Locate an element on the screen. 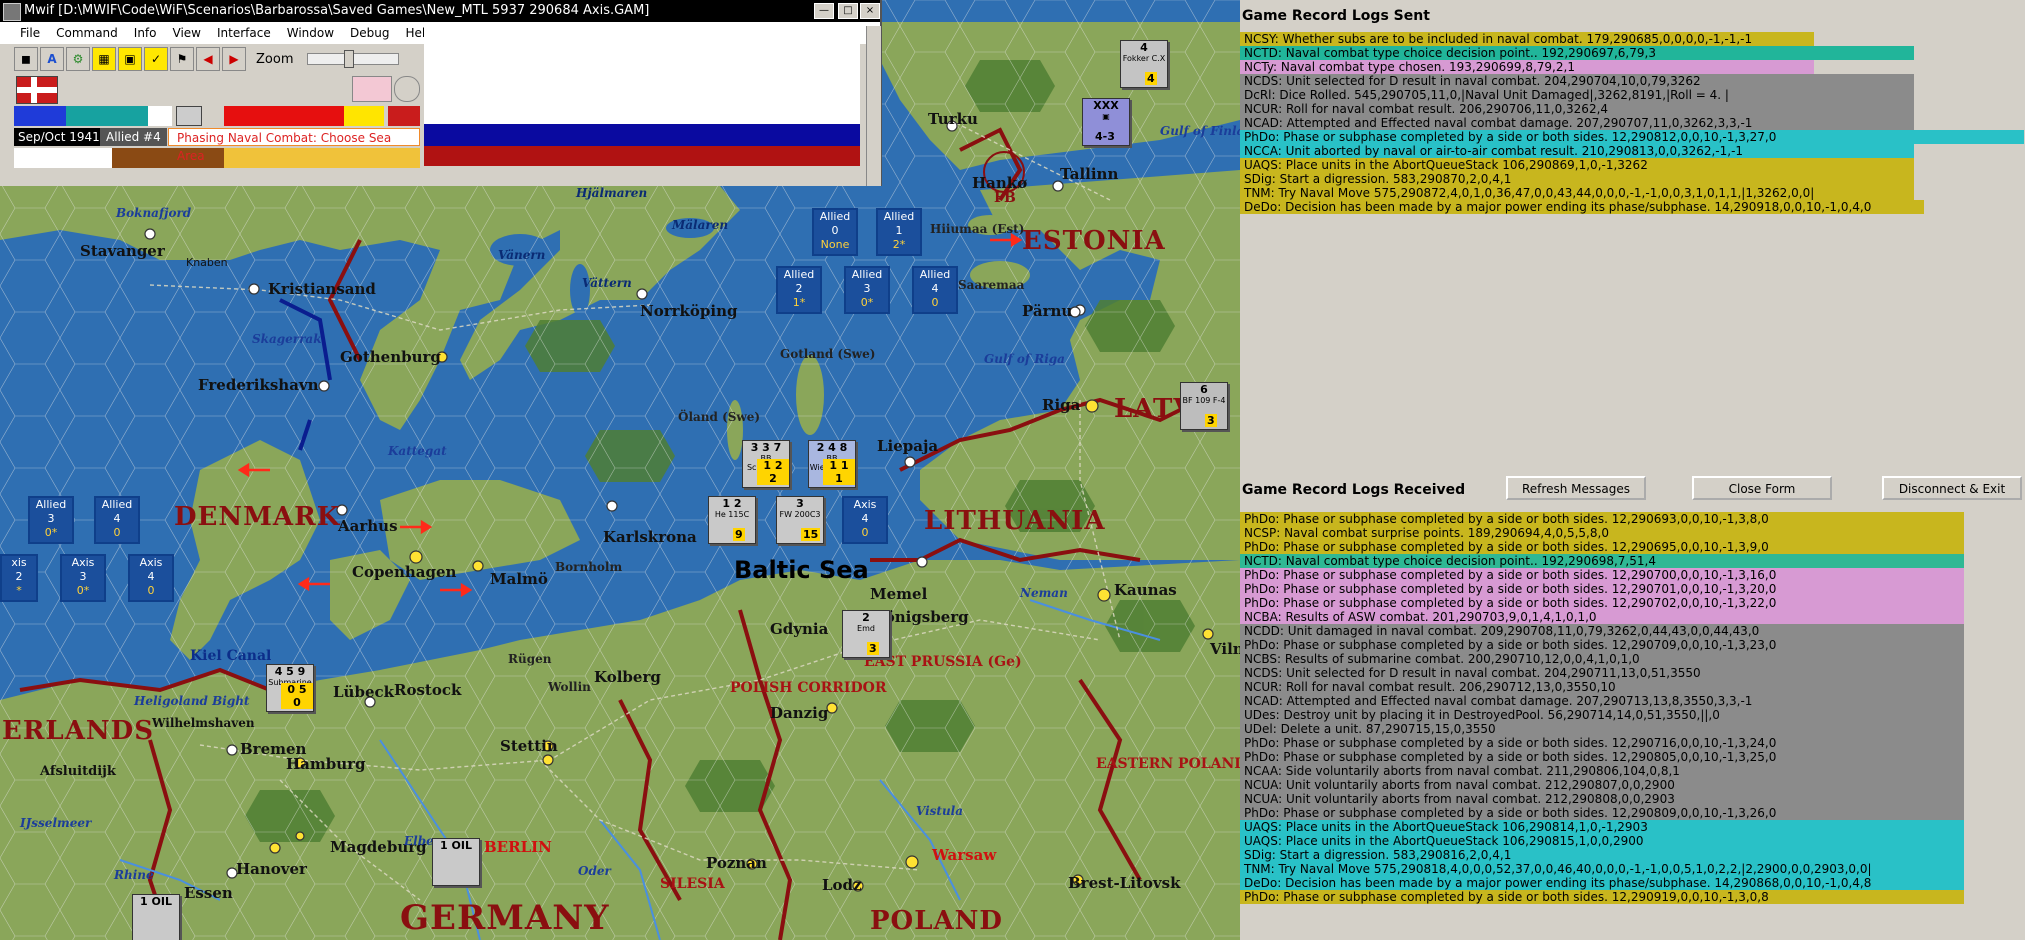  sea-box-stack: Allied 2 1* is located at coordinates (799, 290).